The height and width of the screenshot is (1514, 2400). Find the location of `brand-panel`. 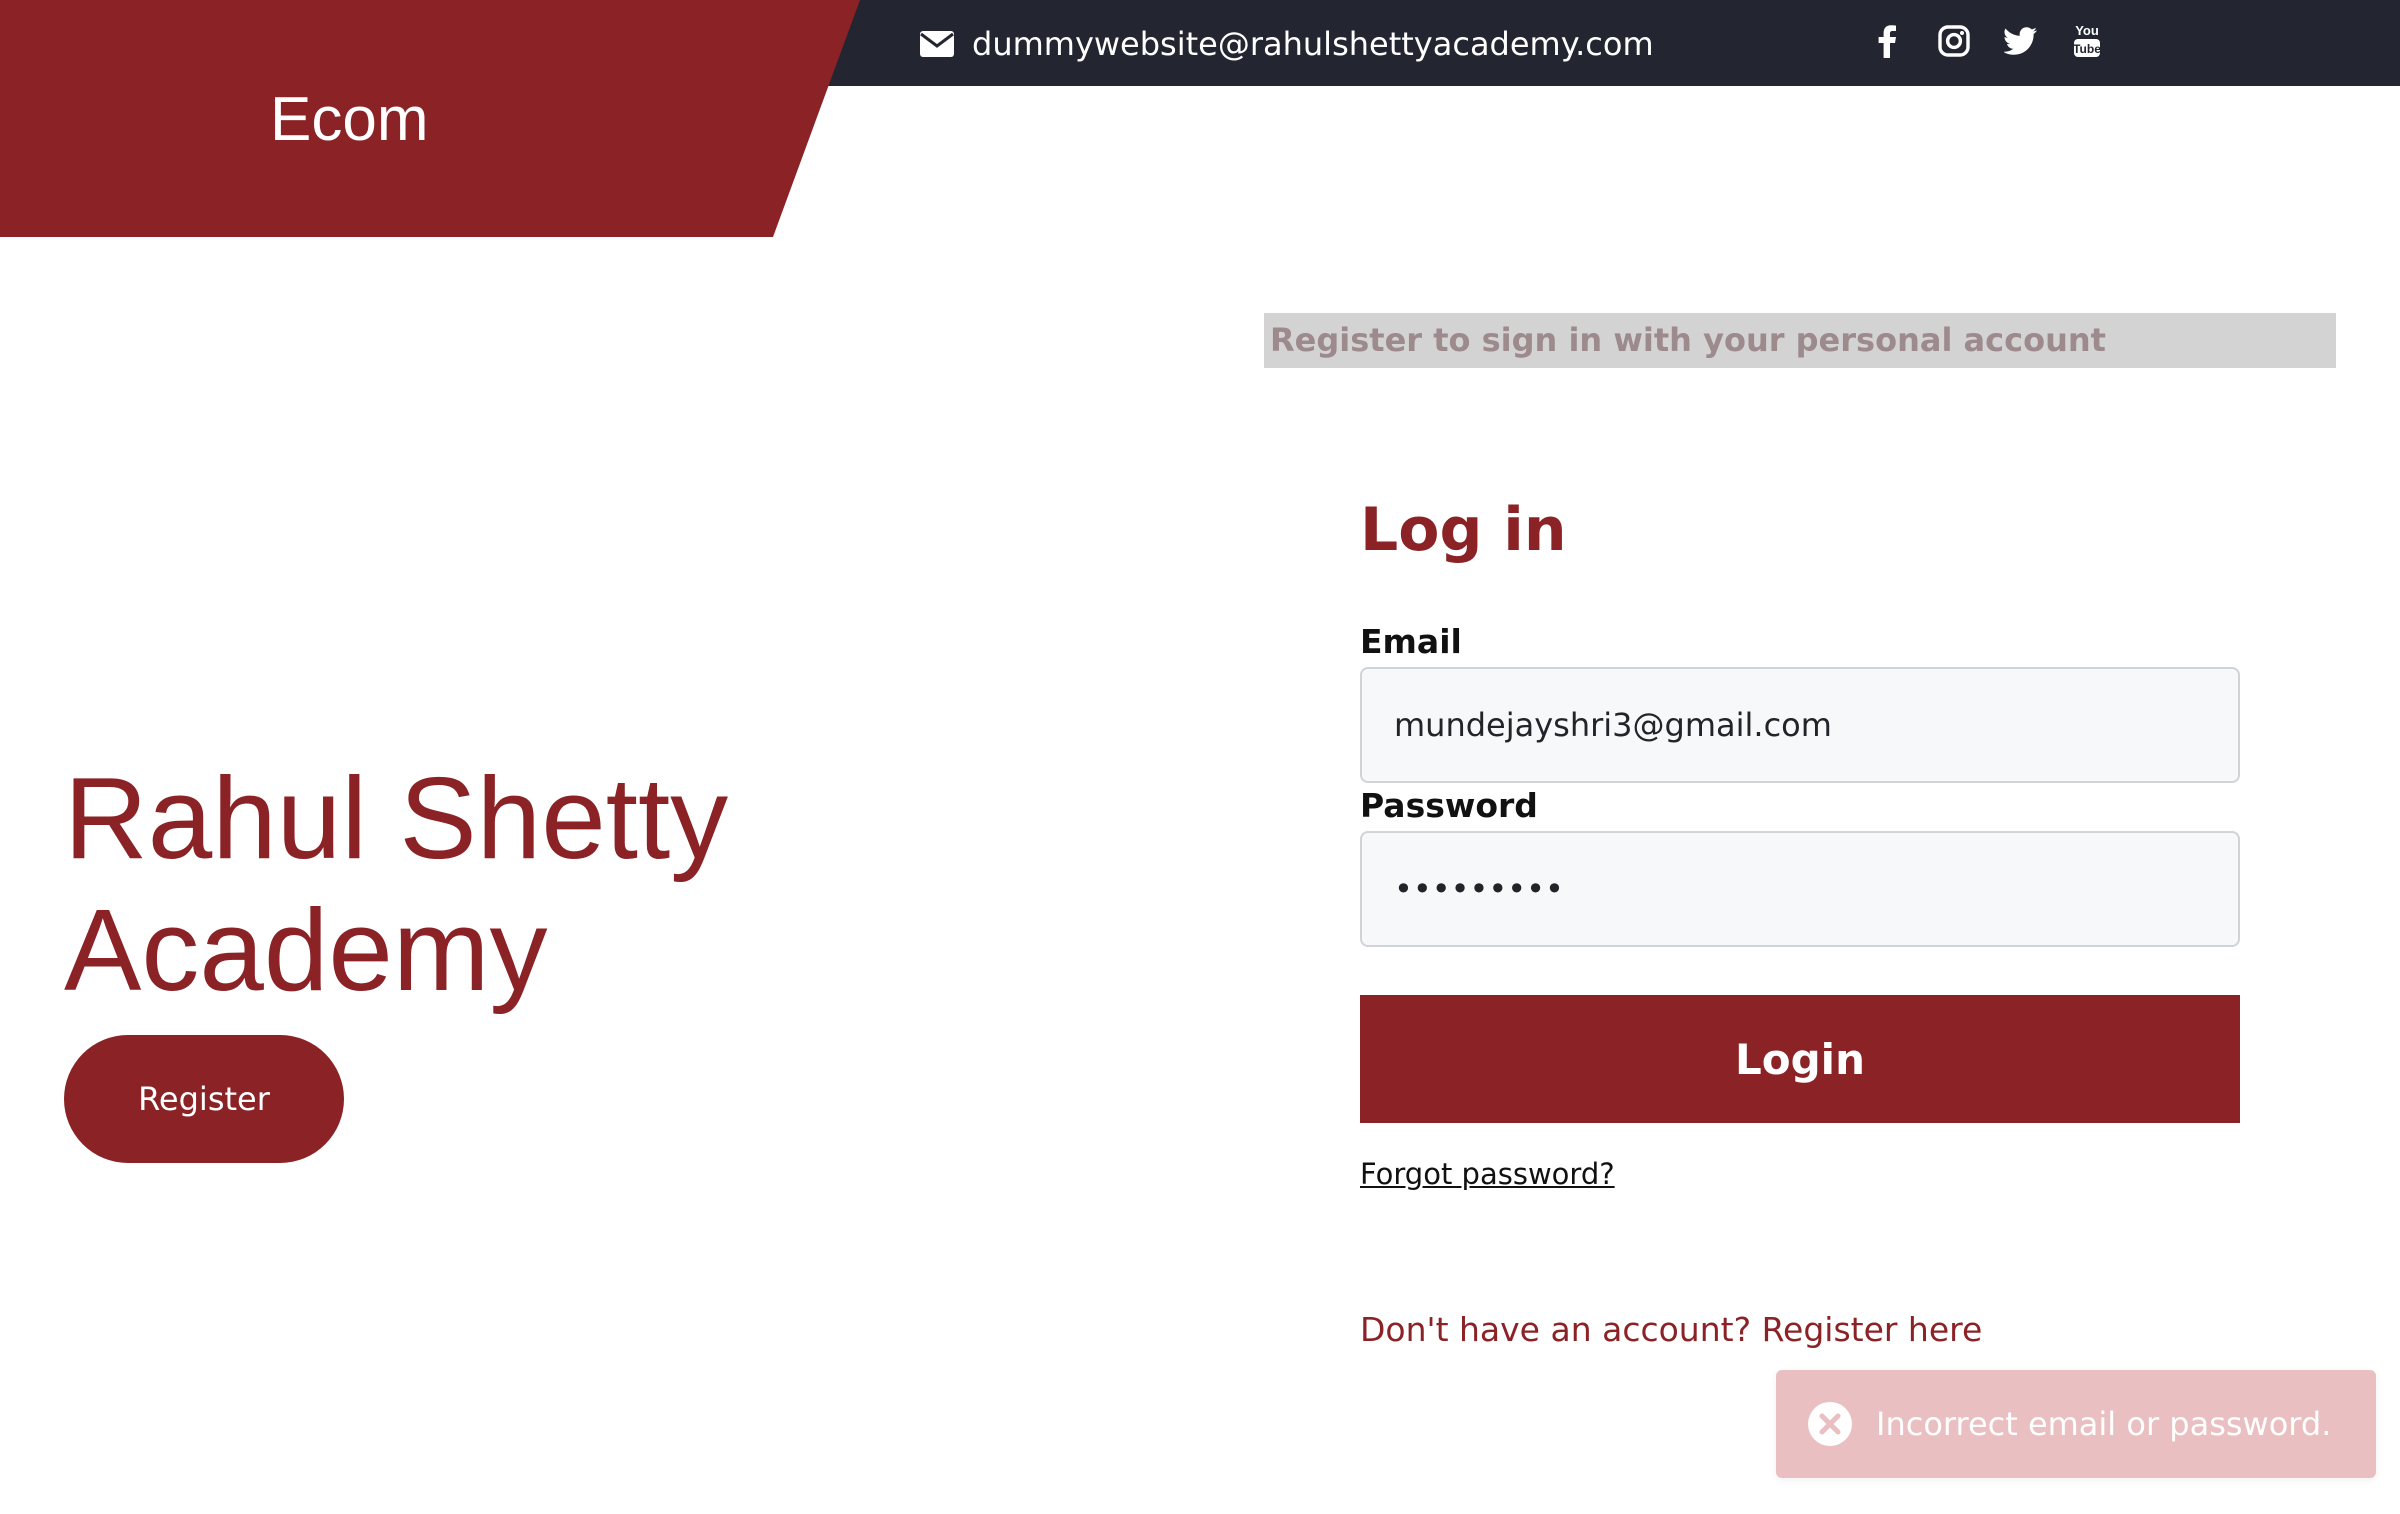

brand-panel is located at coordinates (430, 118).